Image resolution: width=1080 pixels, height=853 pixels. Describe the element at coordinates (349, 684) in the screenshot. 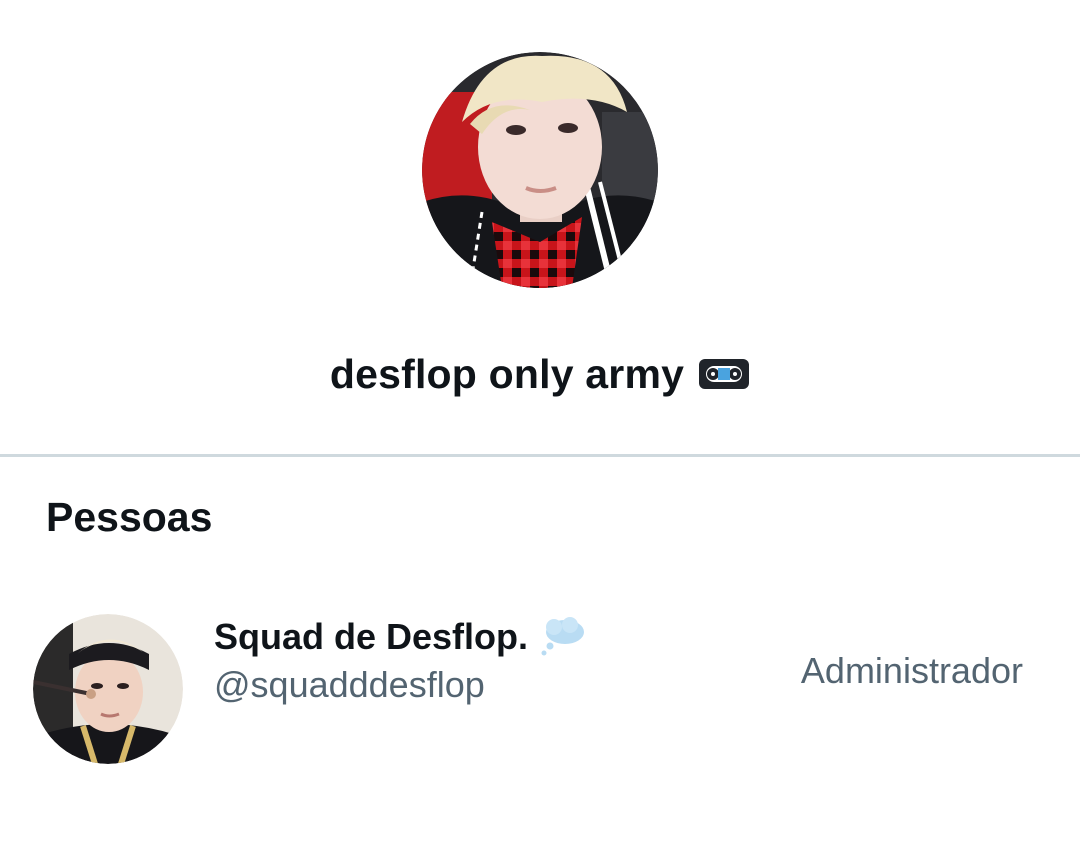

I see `member-handle: @squadddesflop` at that location.